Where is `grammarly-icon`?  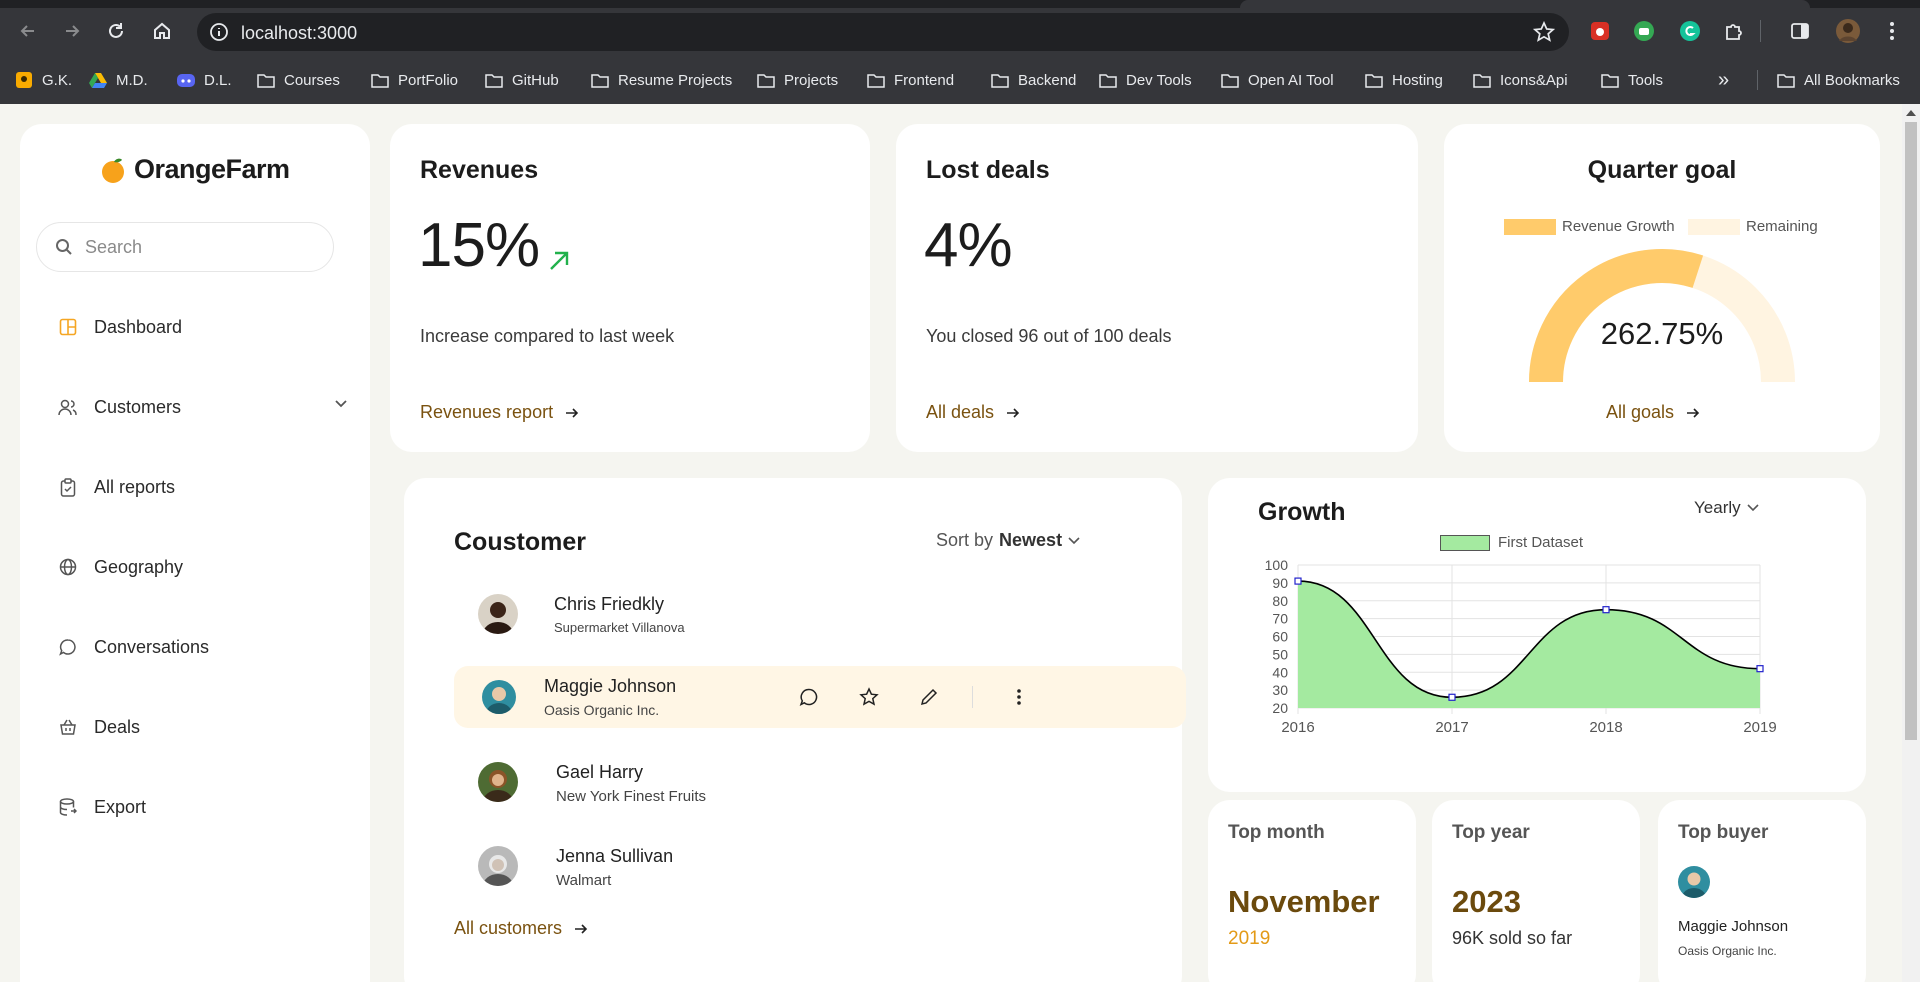 grammarly-icon is located at coordinates (1690, 31).